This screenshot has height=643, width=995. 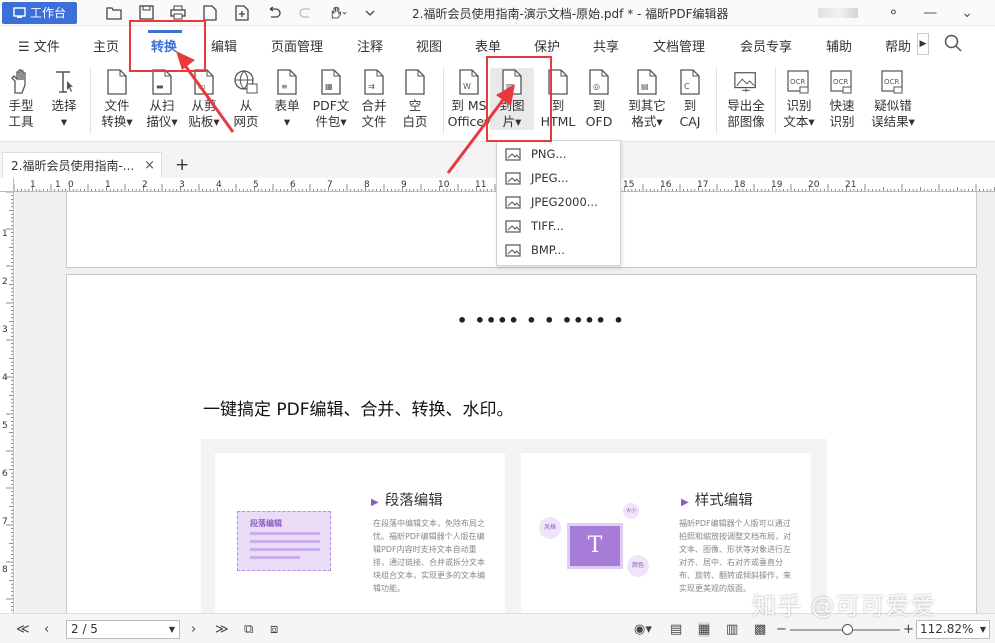 What do you see at coordinates (599, 105) in the screenshot?
I see `ribbon-tool-label: 到` at bounding box center [599, 105].